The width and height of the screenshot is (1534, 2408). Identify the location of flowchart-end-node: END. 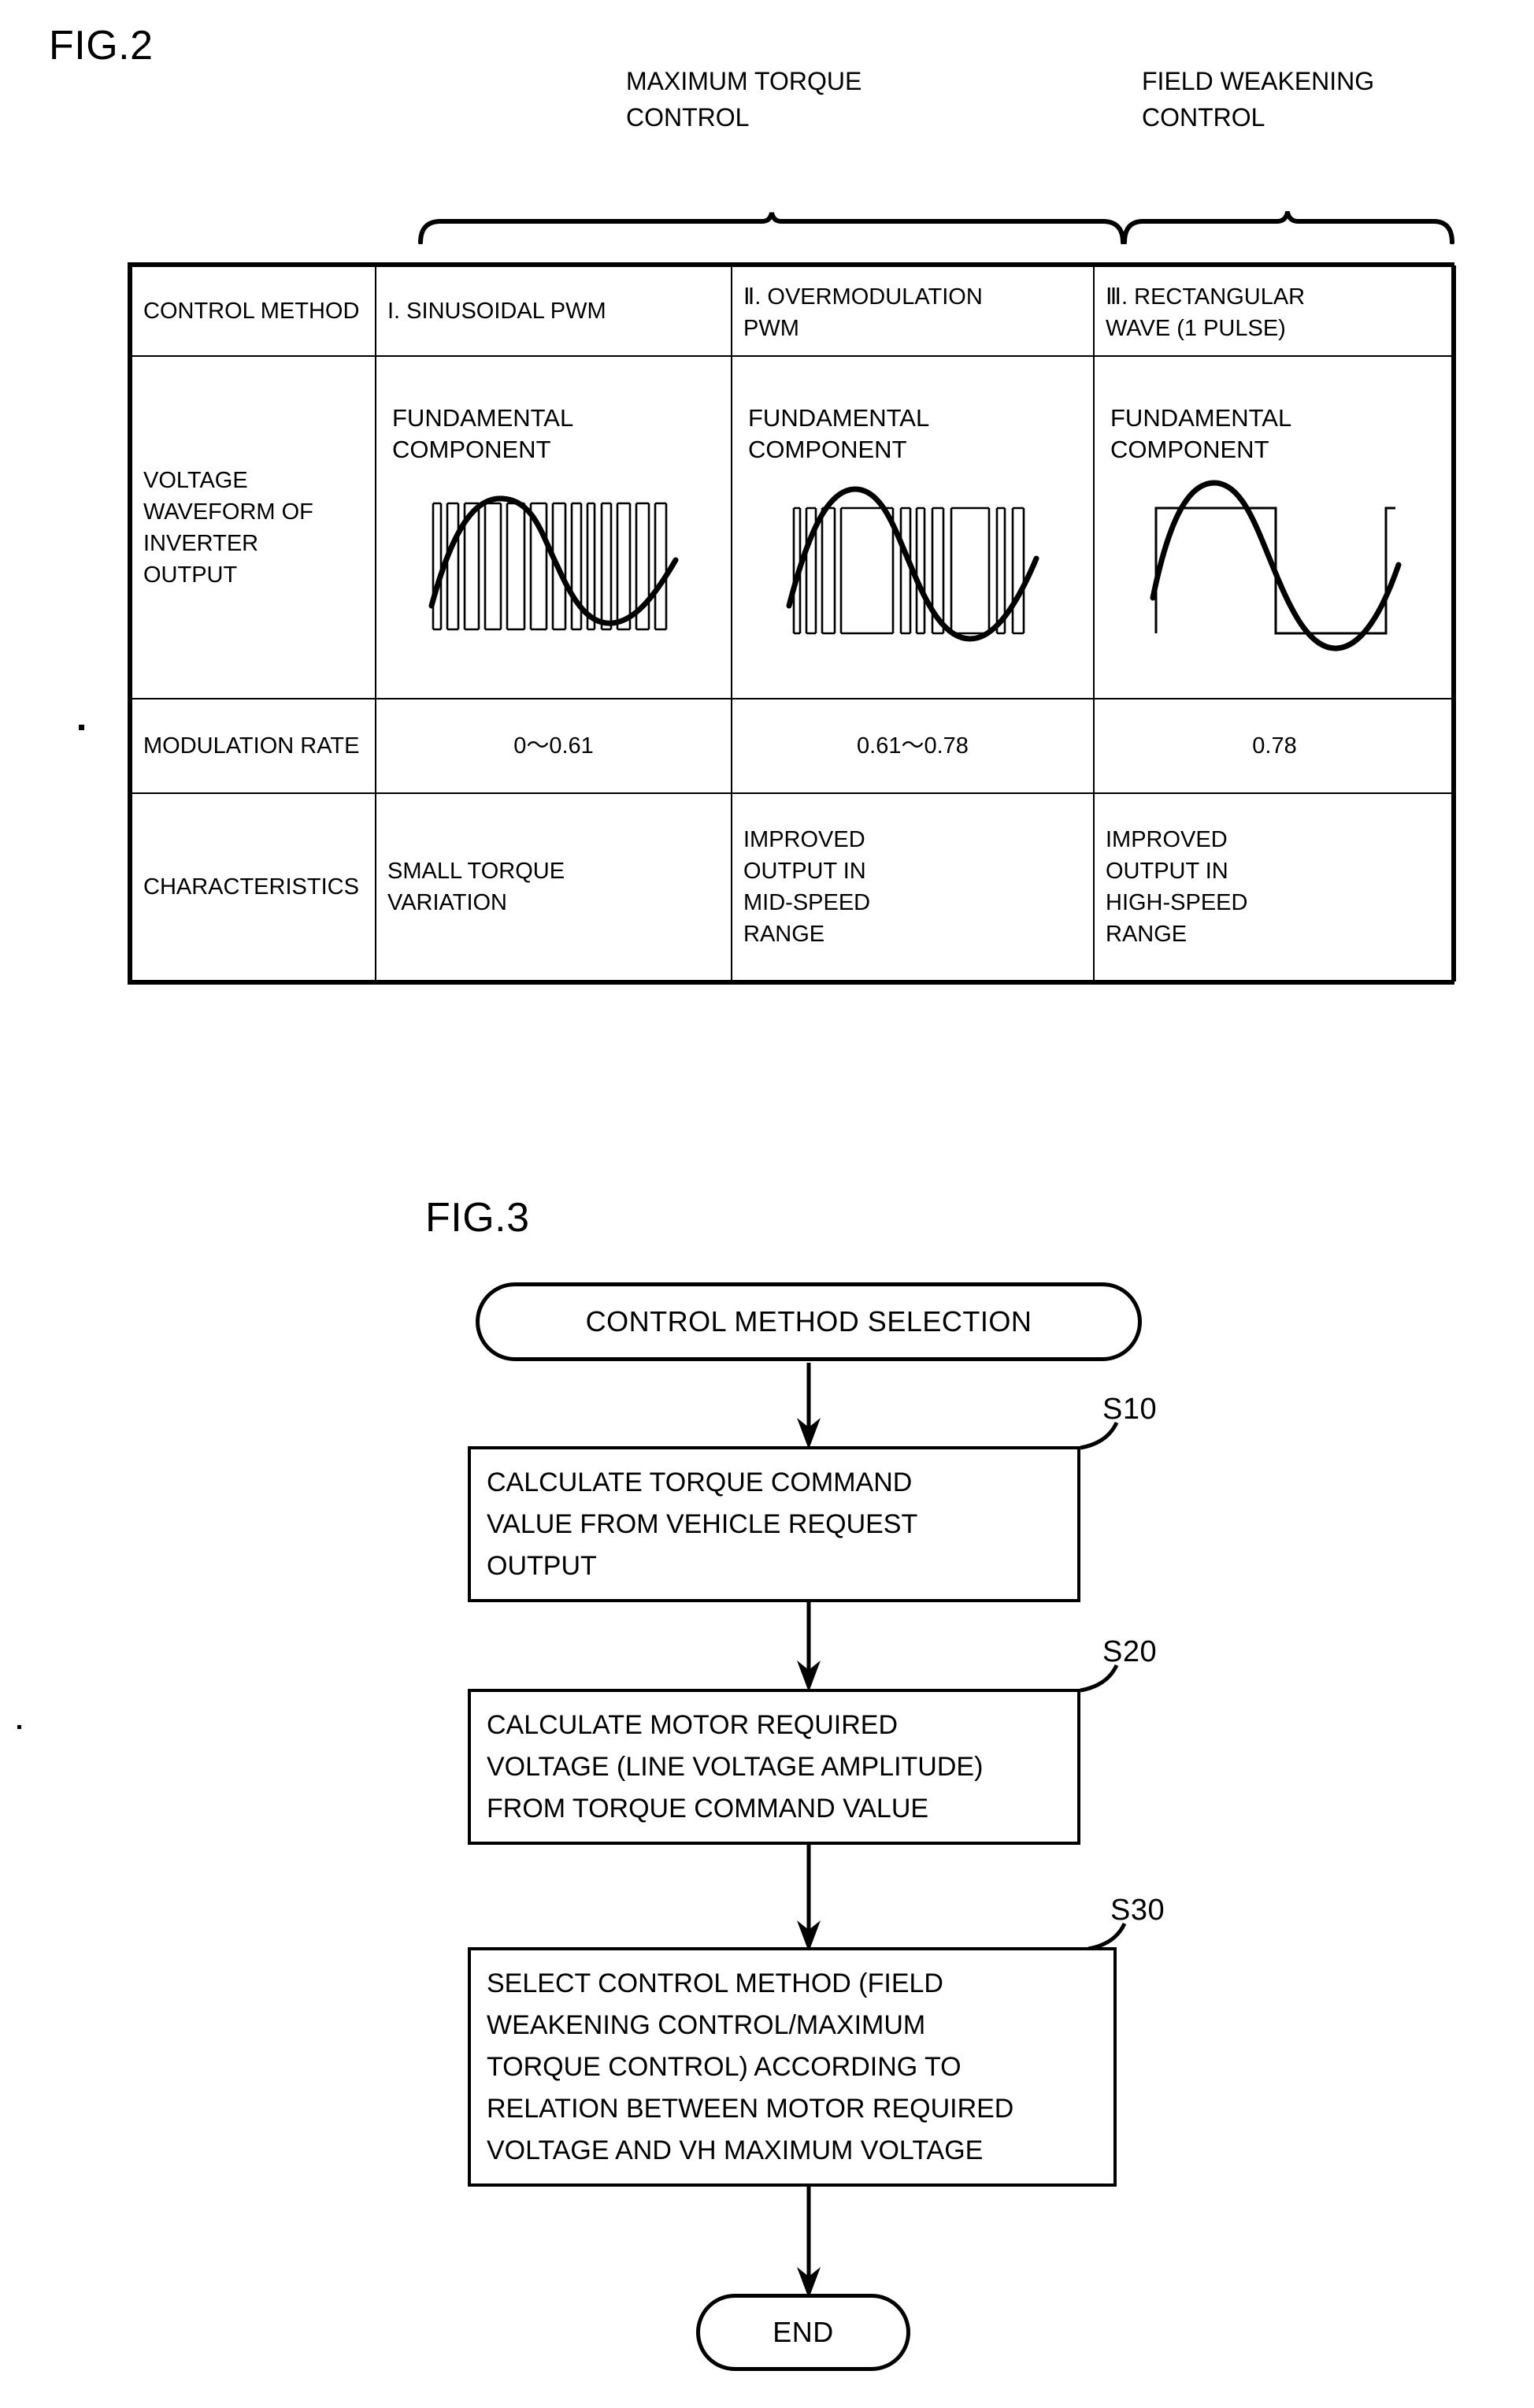
(803, 2332).